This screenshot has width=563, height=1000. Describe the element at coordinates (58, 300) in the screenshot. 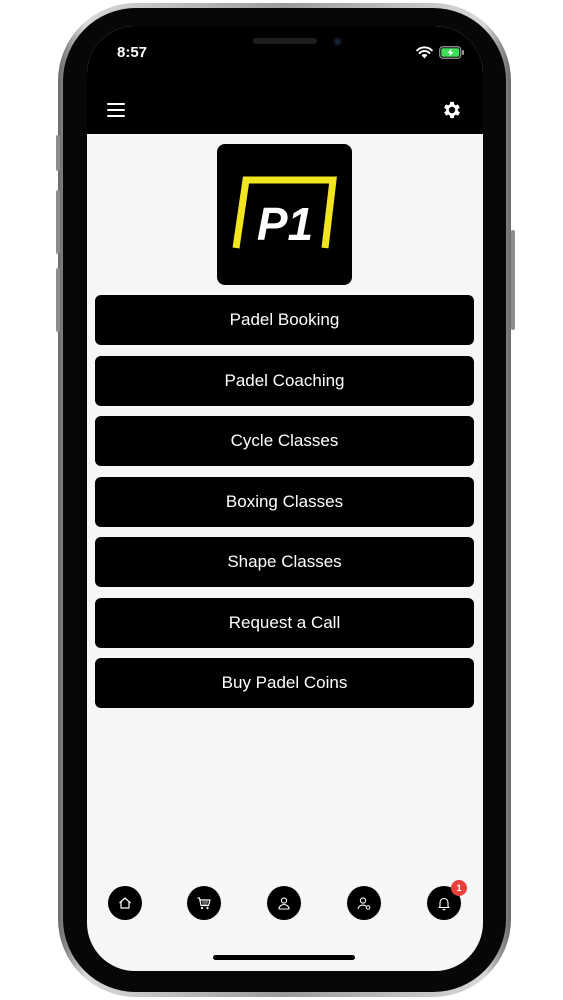

I see `side-button-volume-down` at that location.